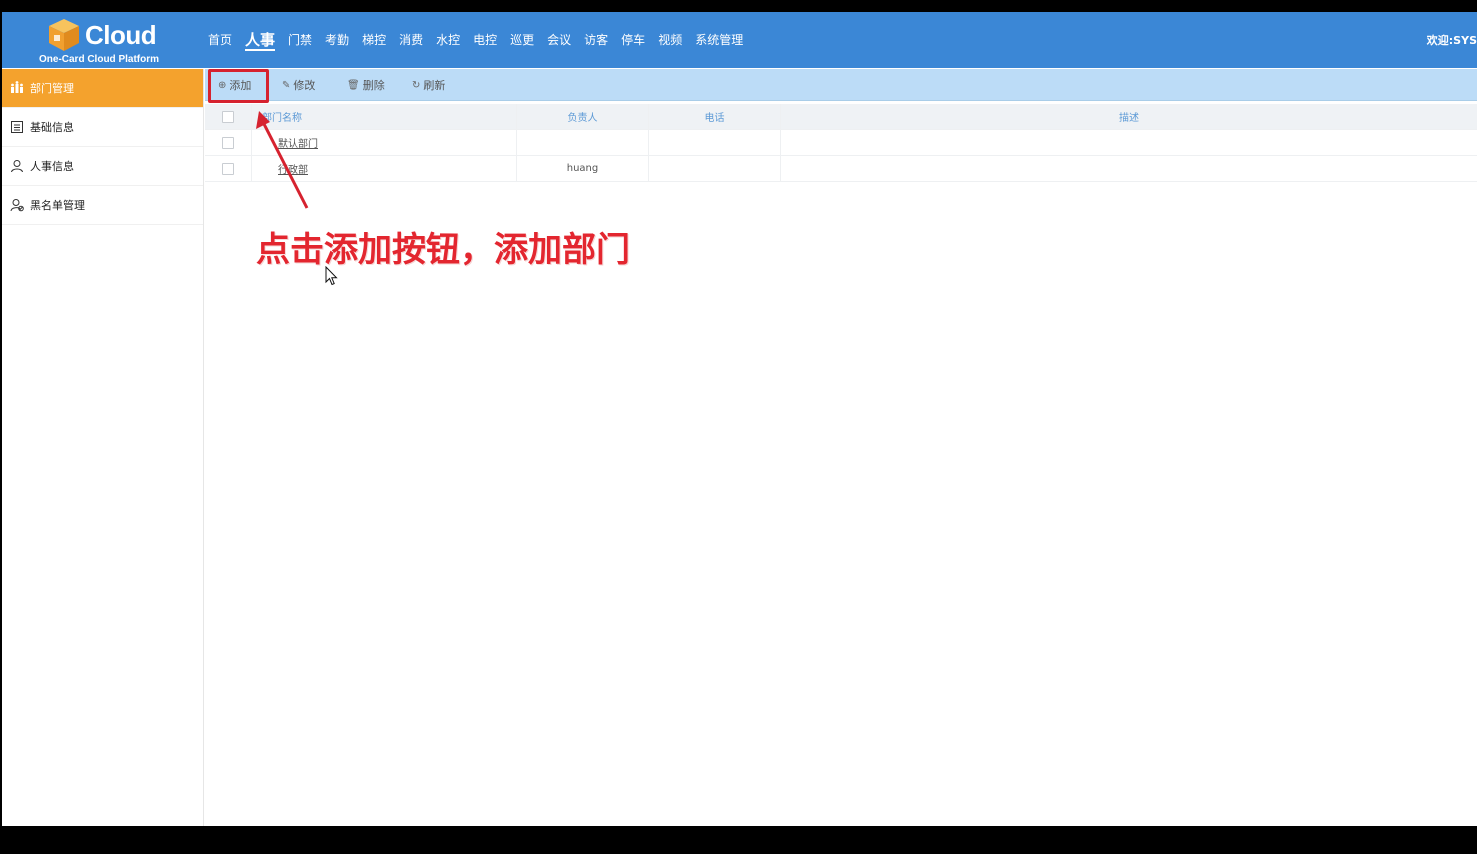 The image size is (1477, 854). What do you see at coordinates (373, 85) in the screenshot?
I see `delete-label: 删除` at bounding box center [373, 85].